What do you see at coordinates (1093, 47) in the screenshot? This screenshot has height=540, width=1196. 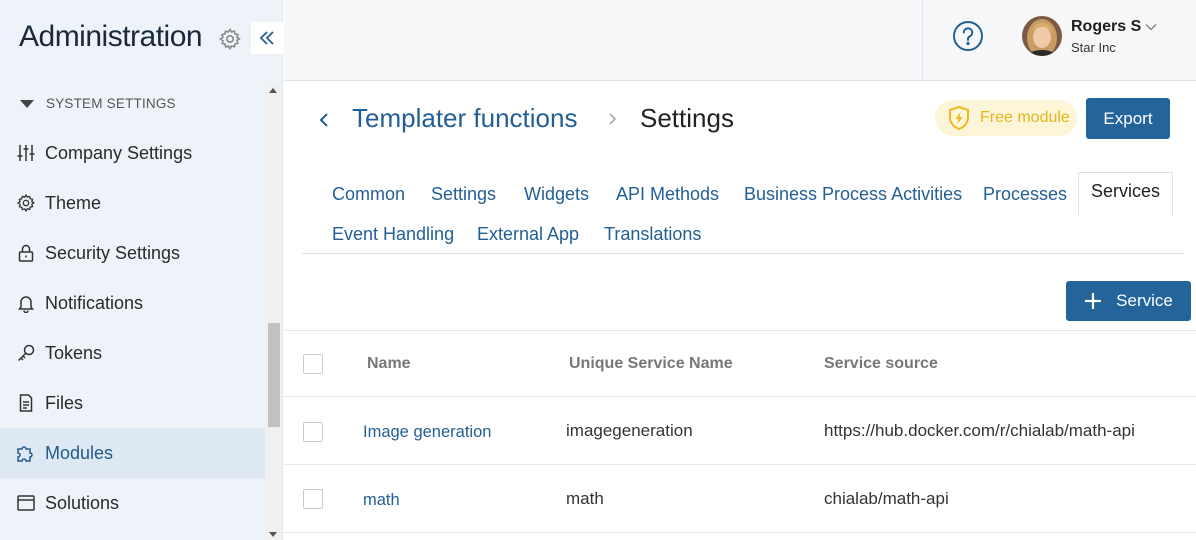 I see `user-org: Star Inc` at bounding box center [1093, 47].